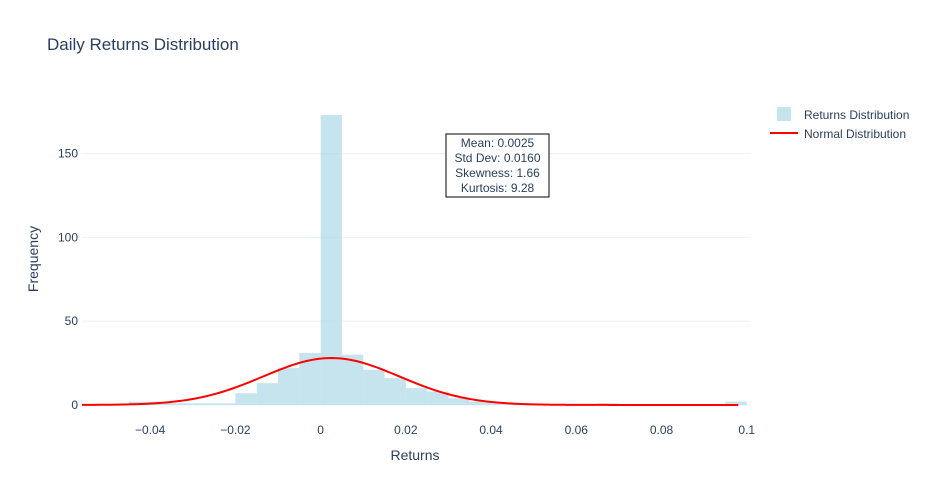 Image resolution: width=942 pixels, height=500 pixels. I want to click on legend-label-normal: Normal Distribution, so click(855, 134).